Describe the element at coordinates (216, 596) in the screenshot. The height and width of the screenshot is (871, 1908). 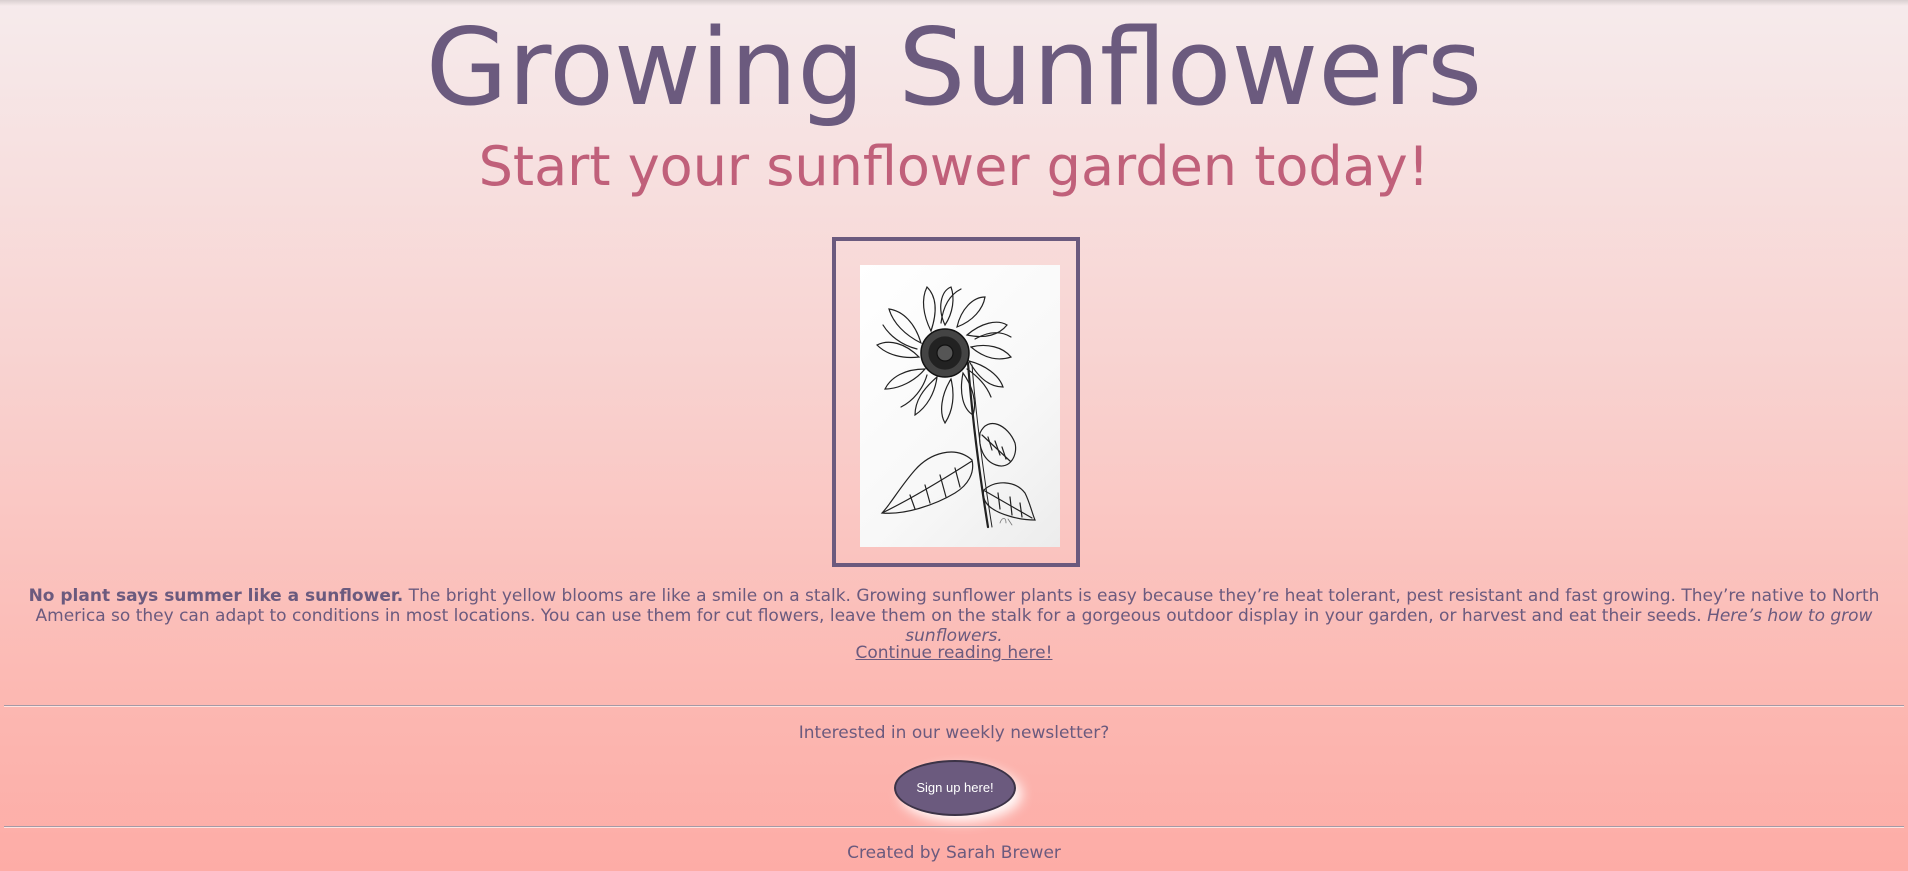
I see `intro-lead: No plant says summer like a sunflower.` at that location.